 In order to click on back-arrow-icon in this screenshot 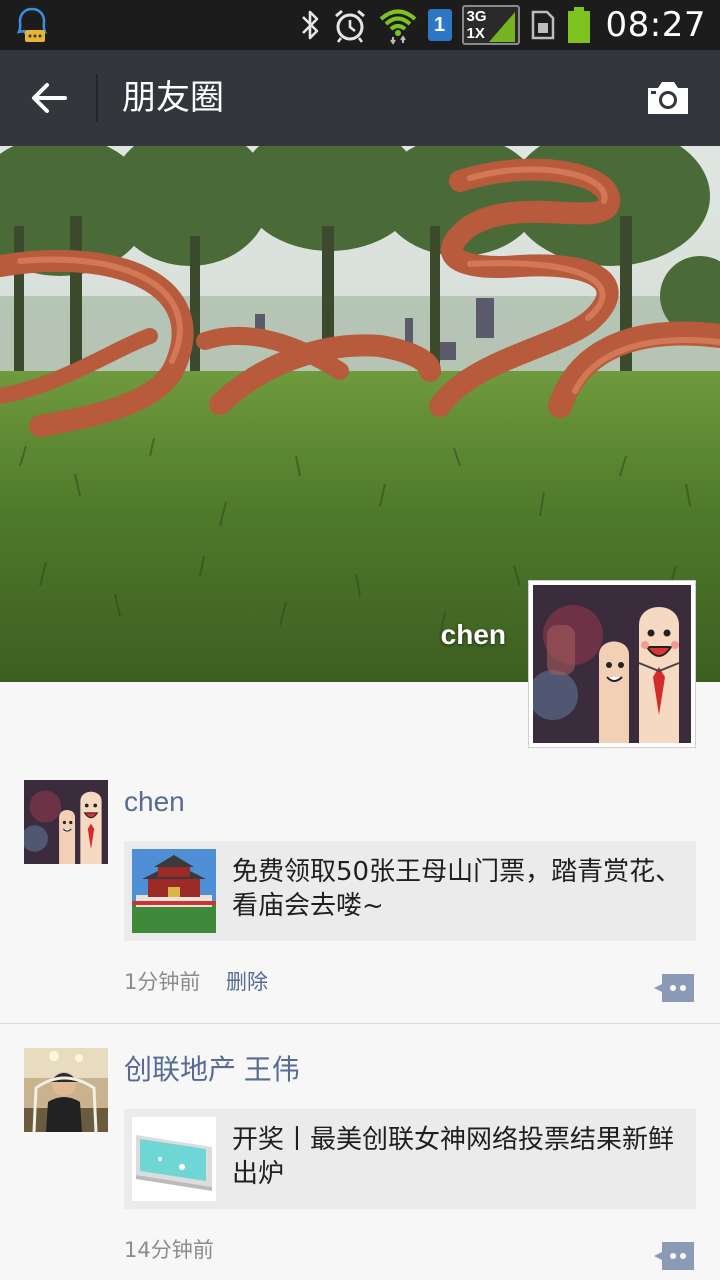, I will do `click(49, 98)`.